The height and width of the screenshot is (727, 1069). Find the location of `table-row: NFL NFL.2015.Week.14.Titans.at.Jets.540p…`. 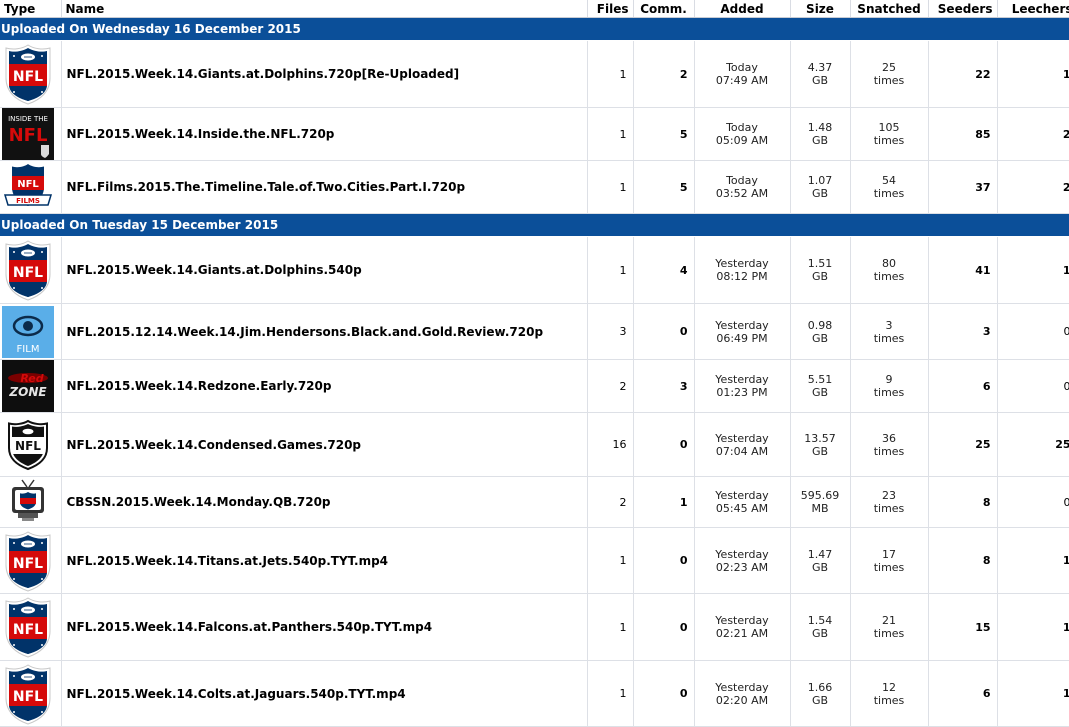

table-row: NFL NFL.2015.Week.14.Titans.at.Jets.540p… is located at coordinates (534, 560).